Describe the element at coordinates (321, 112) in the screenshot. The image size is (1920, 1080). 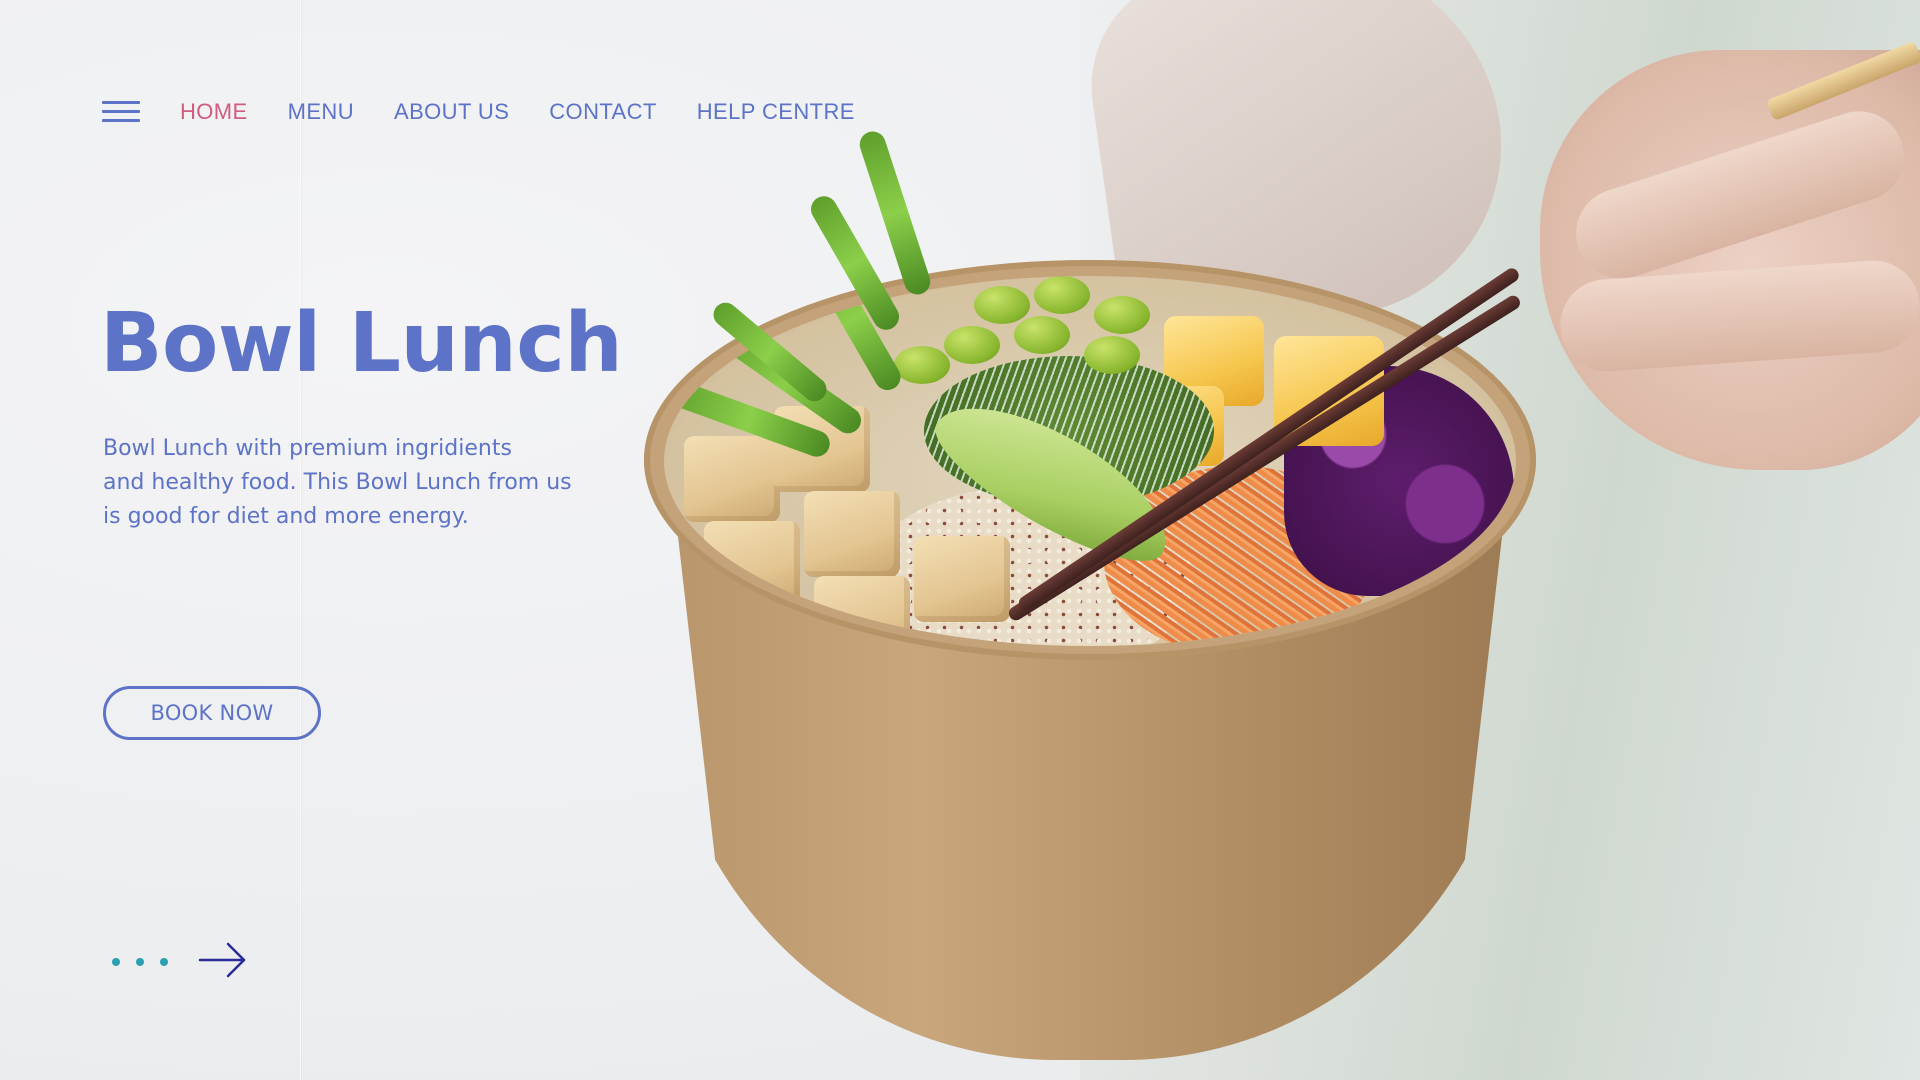
I see `nav-menu: MENU` at that location.